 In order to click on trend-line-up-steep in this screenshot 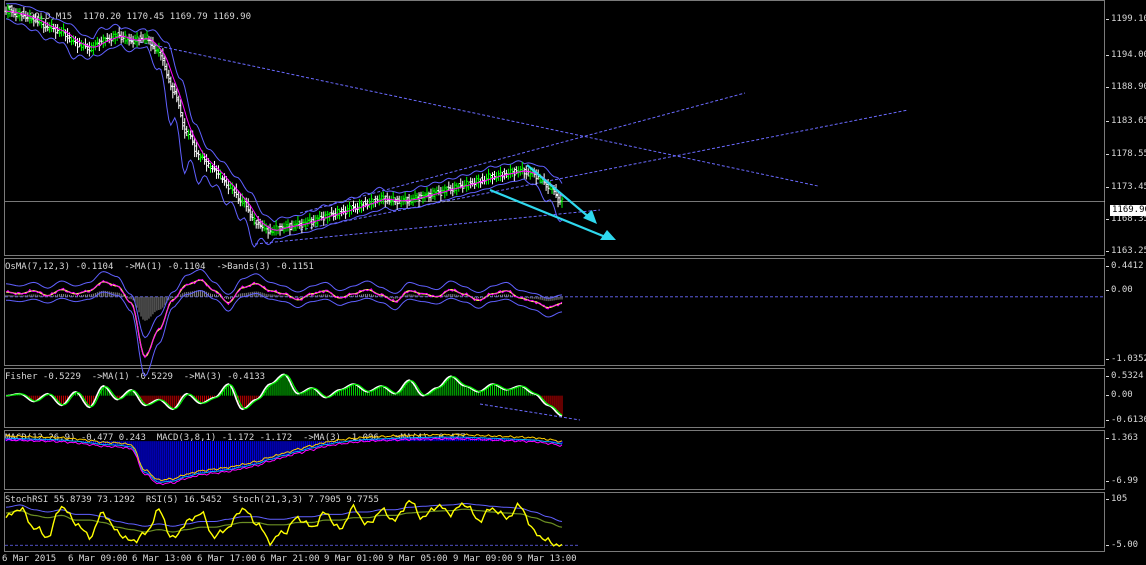, I will do `click(522, 153)`.